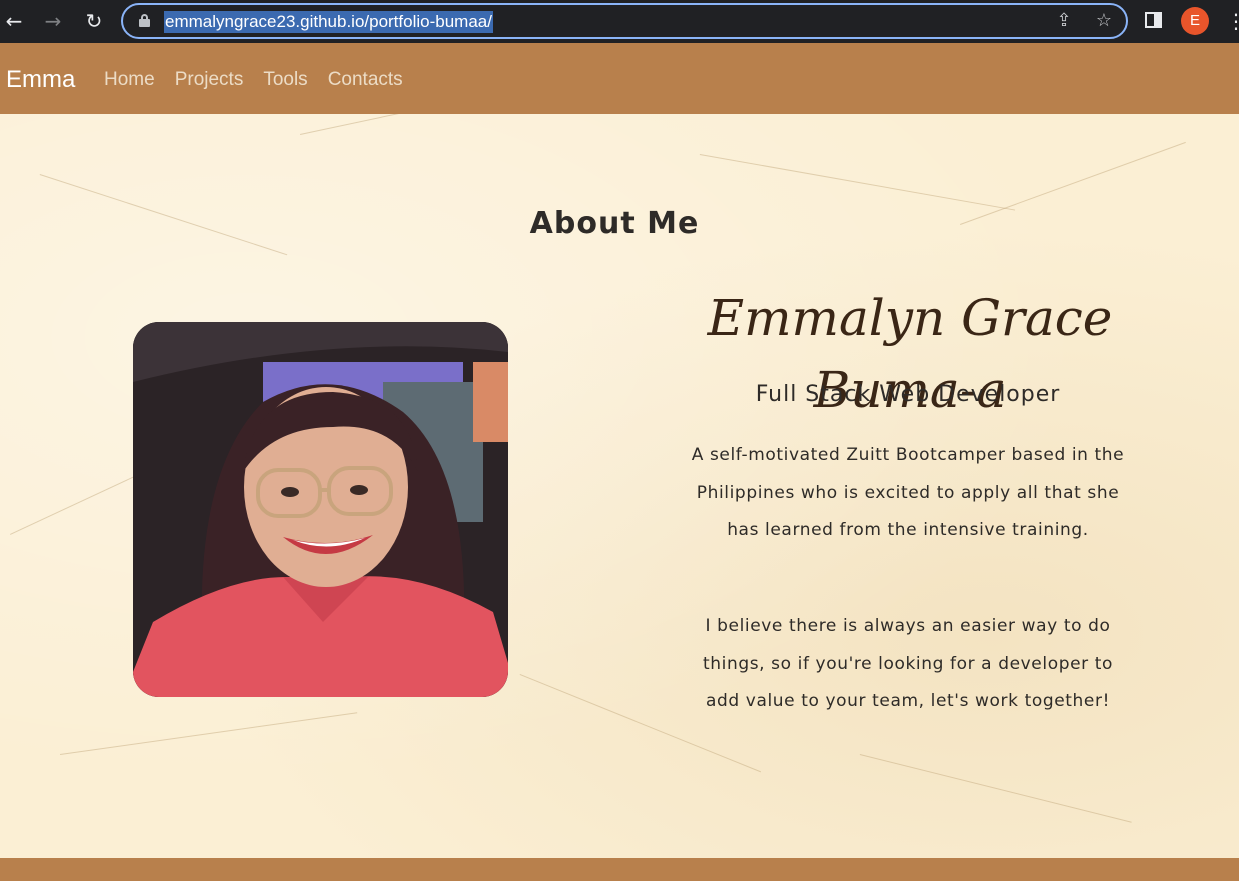 This screenshot has height=881, width=1239. Describe the element at coordinates (365, 80) in the screenshot. I see `nav-link-contacts: Contacts` at that location.